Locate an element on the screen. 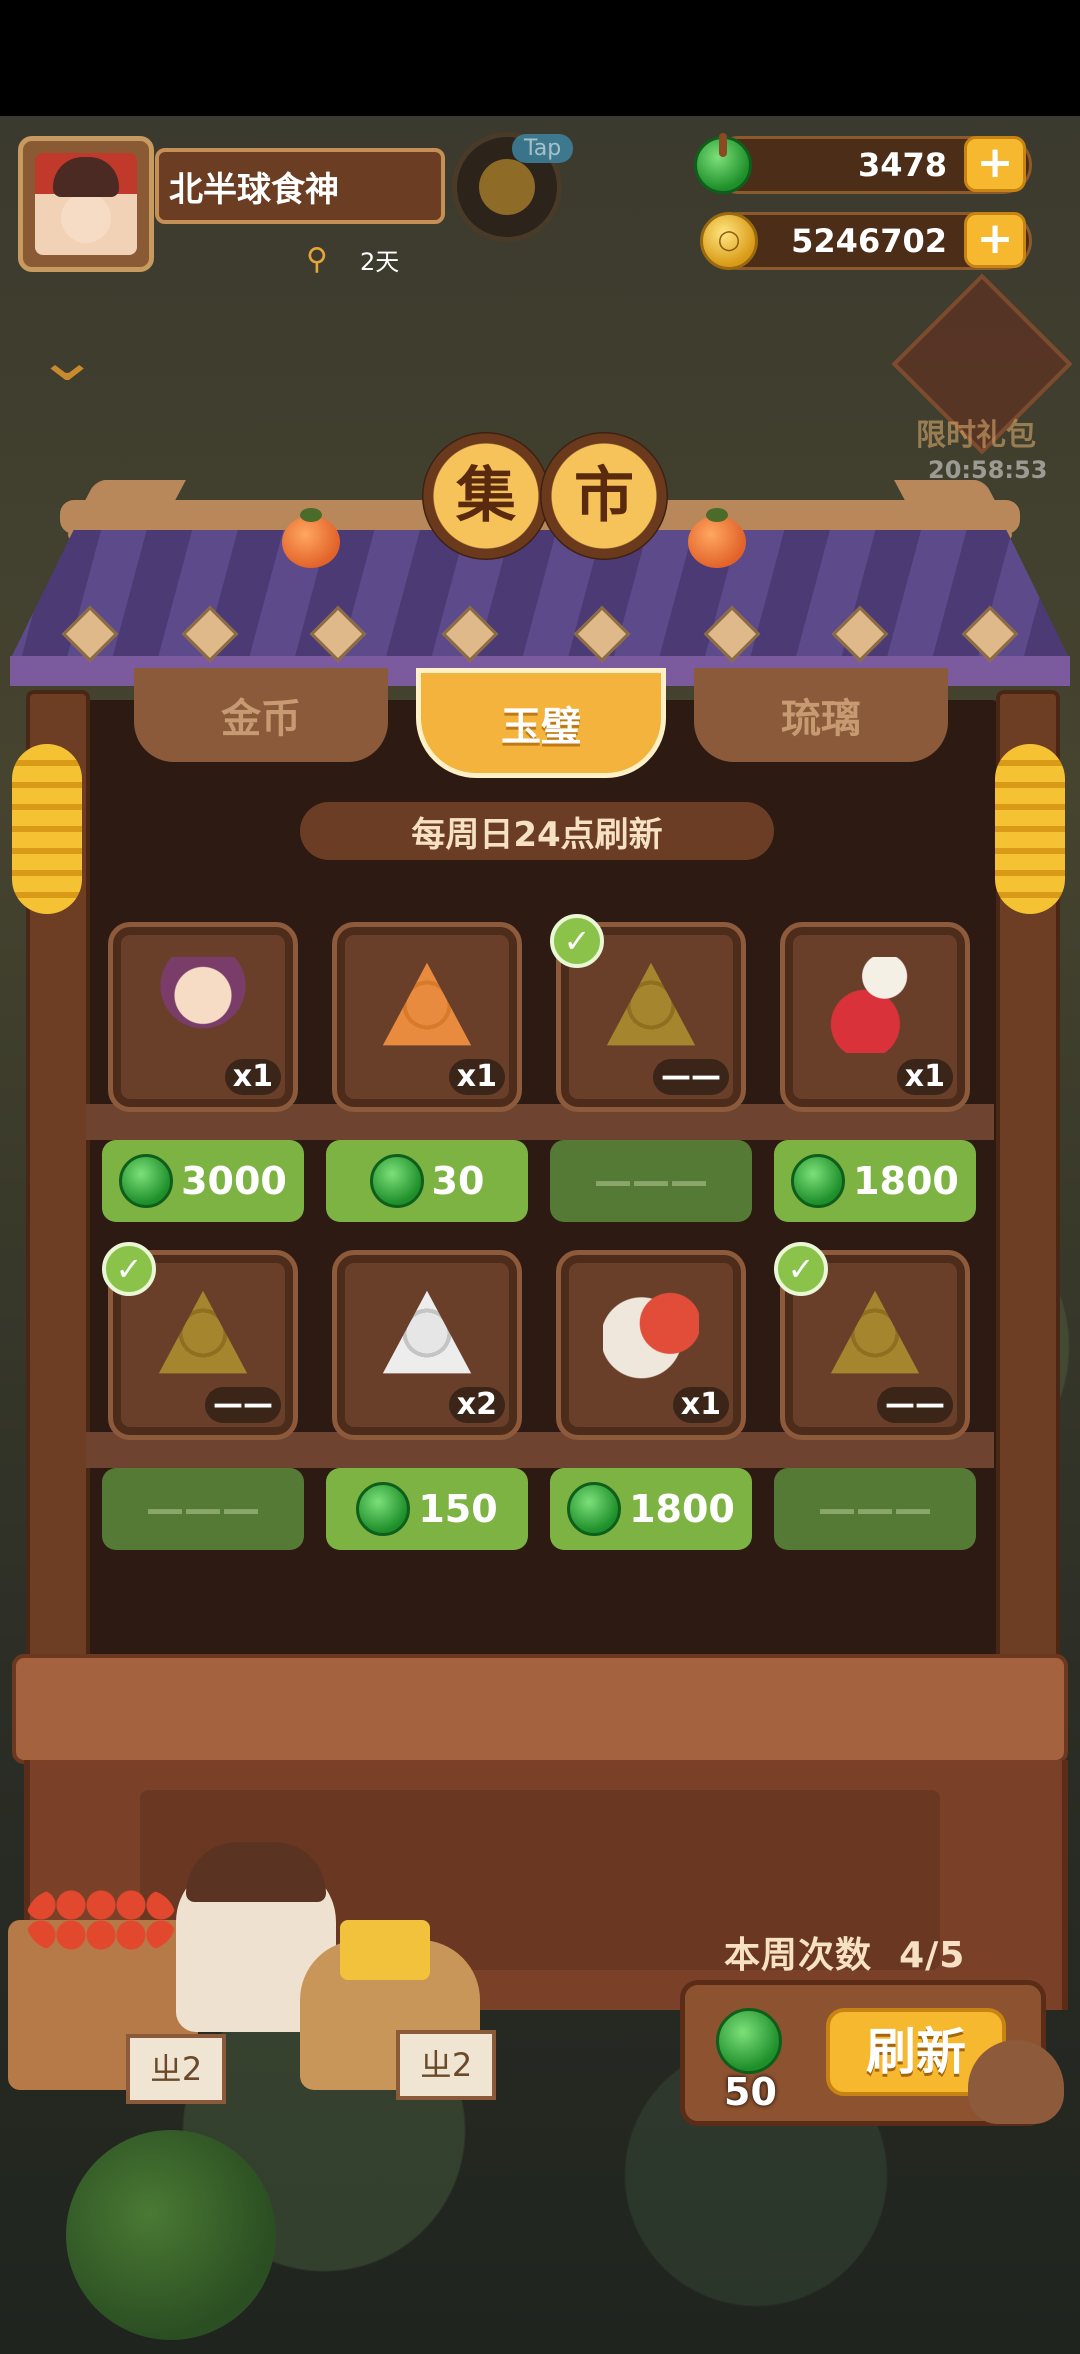 The width and height of the screenshot is (1080, 2354). login-days-label: 2天 is located at coordinates (380, 262).